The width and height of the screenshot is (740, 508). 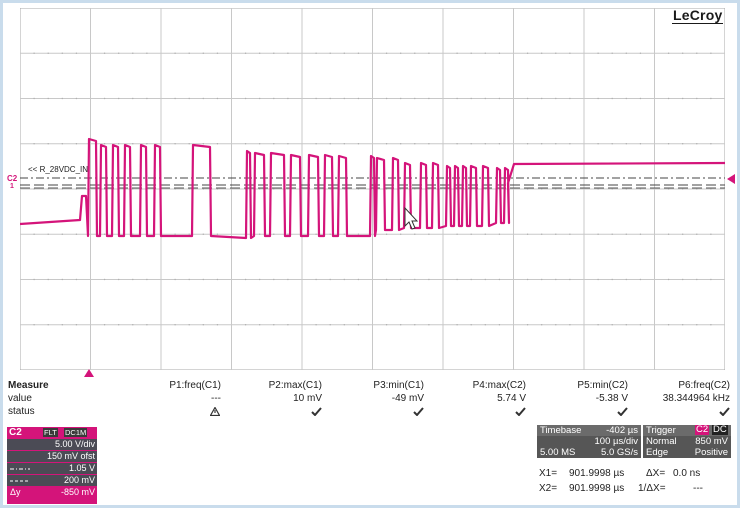 What do you see at coordinates (720, 429) in the screenshot?
I see `trigger-coupling: DC` at bounding box center [720, 429].